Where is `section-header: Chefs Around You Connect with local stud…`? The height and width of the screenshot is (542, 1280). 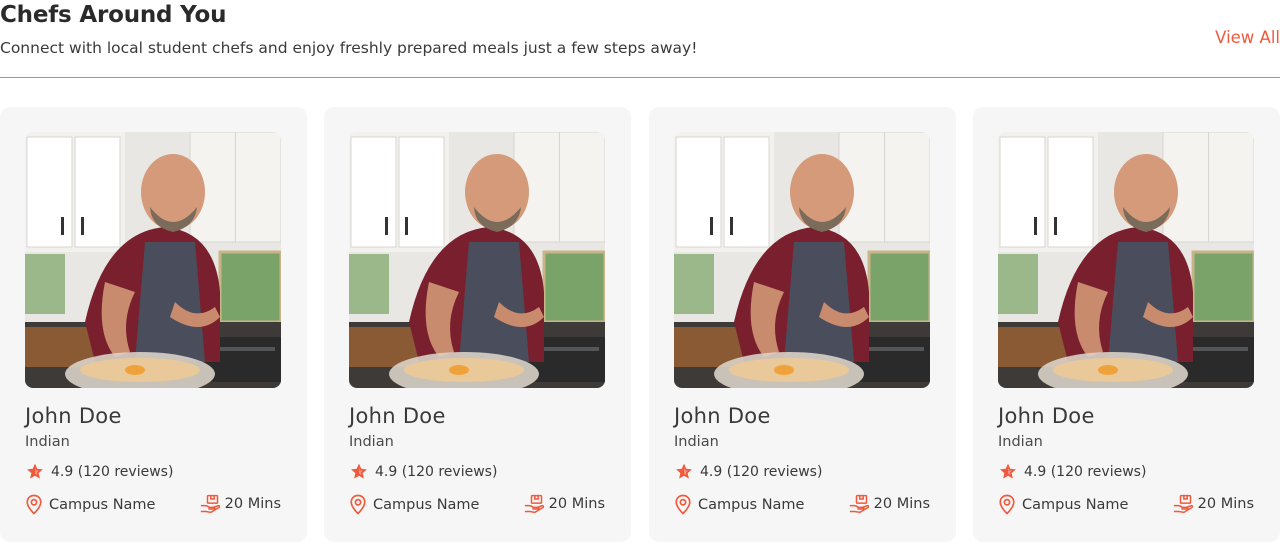
section-header: Chefs Around You Connect with local stud… is located at coordinates (640, 39).